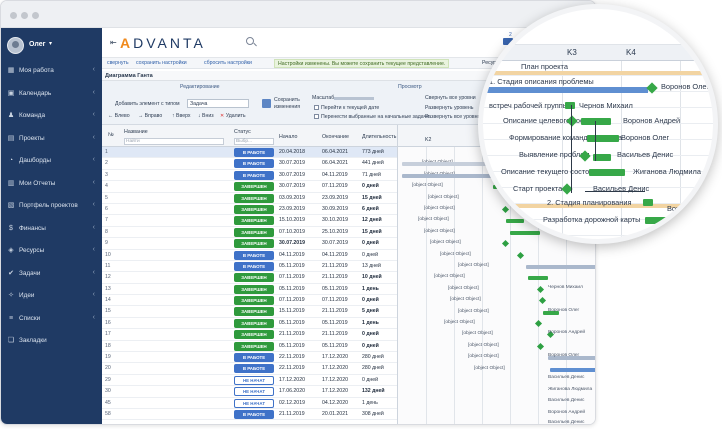 The image size is (722, 429). What do you see at coordinates (233, 116) in the screenshot?
I see `delete-button: ✕ Удалить` at bounding box center [233, 116].